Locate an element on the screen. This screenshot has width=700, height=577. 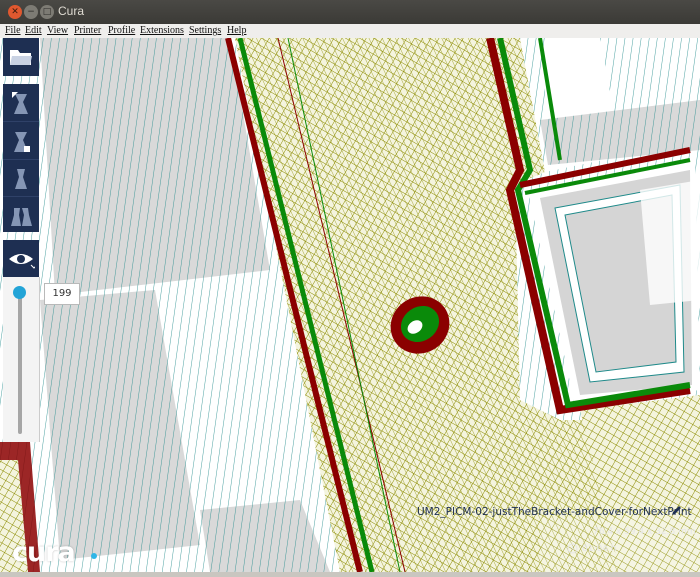
menu-profile: Profile is located at coordinates (121, 30).